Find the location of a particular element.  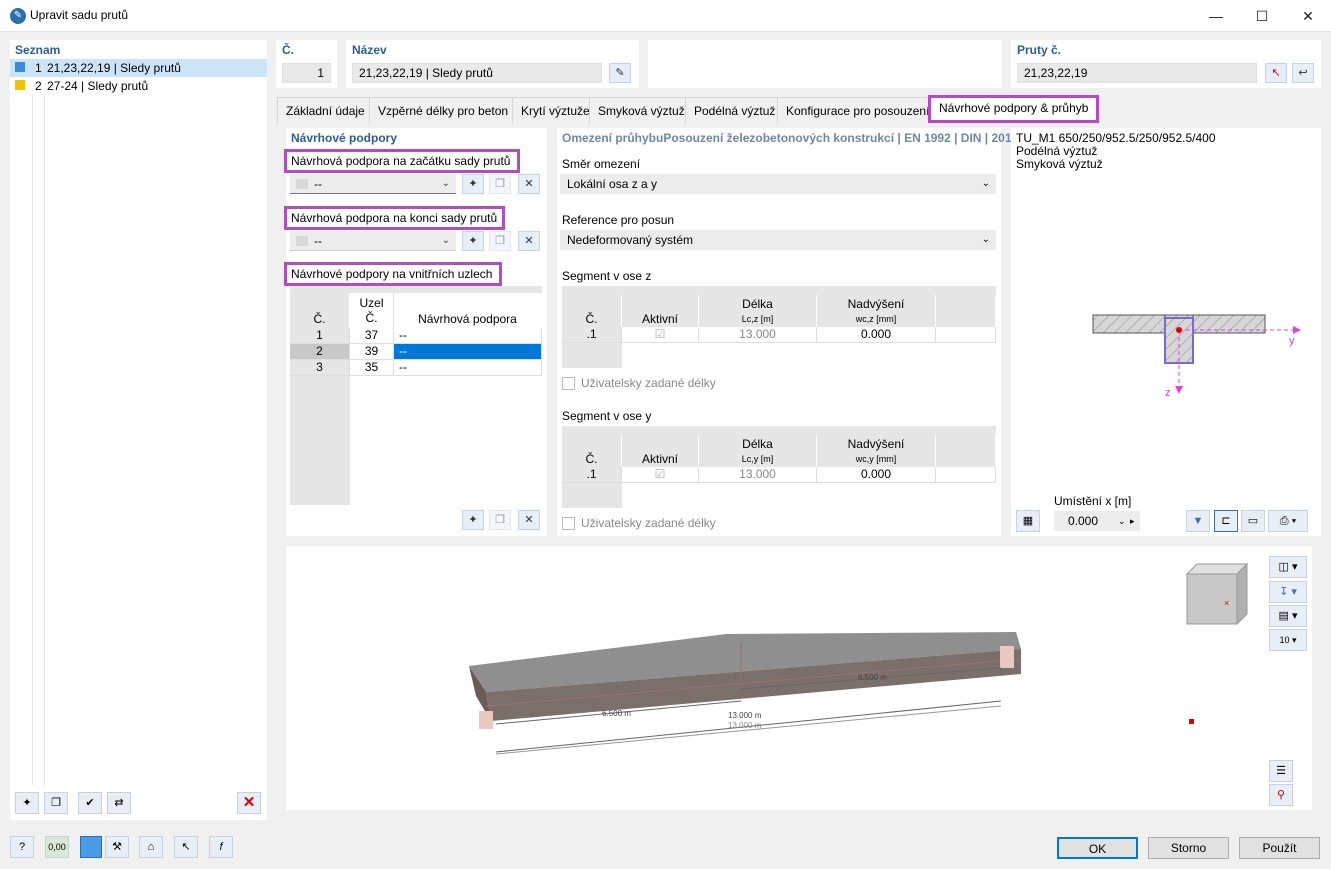

list-item-number: 1 is located at coordinates (38, 68).